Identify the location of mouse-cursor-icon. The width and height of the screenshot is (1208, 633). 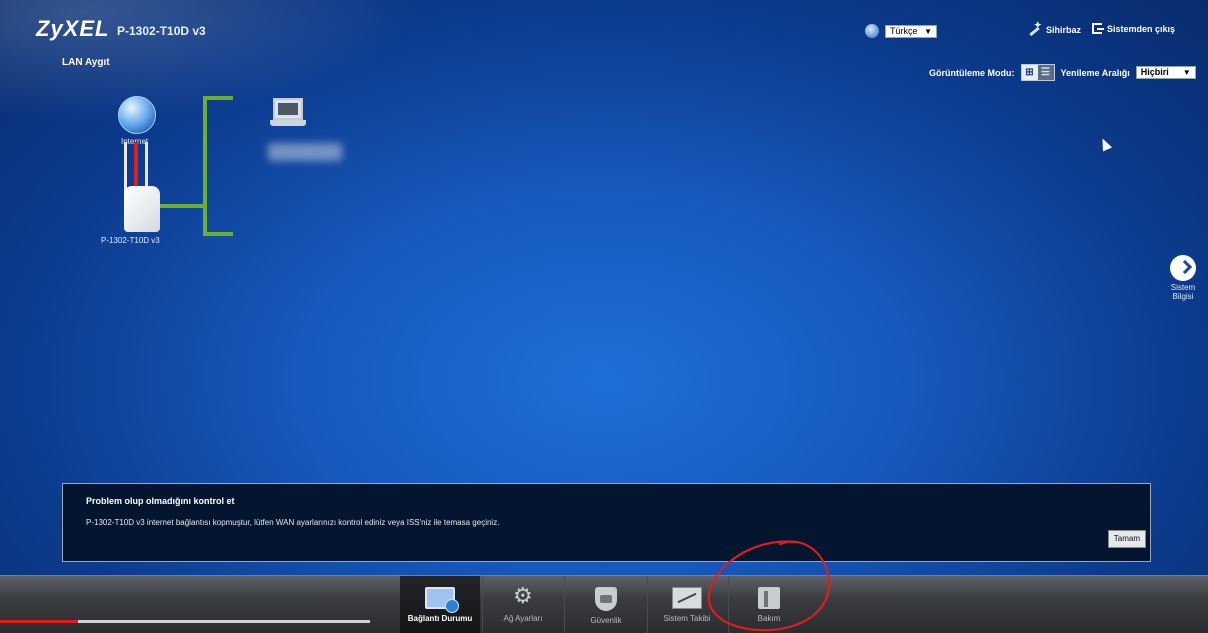
(1105, 144).